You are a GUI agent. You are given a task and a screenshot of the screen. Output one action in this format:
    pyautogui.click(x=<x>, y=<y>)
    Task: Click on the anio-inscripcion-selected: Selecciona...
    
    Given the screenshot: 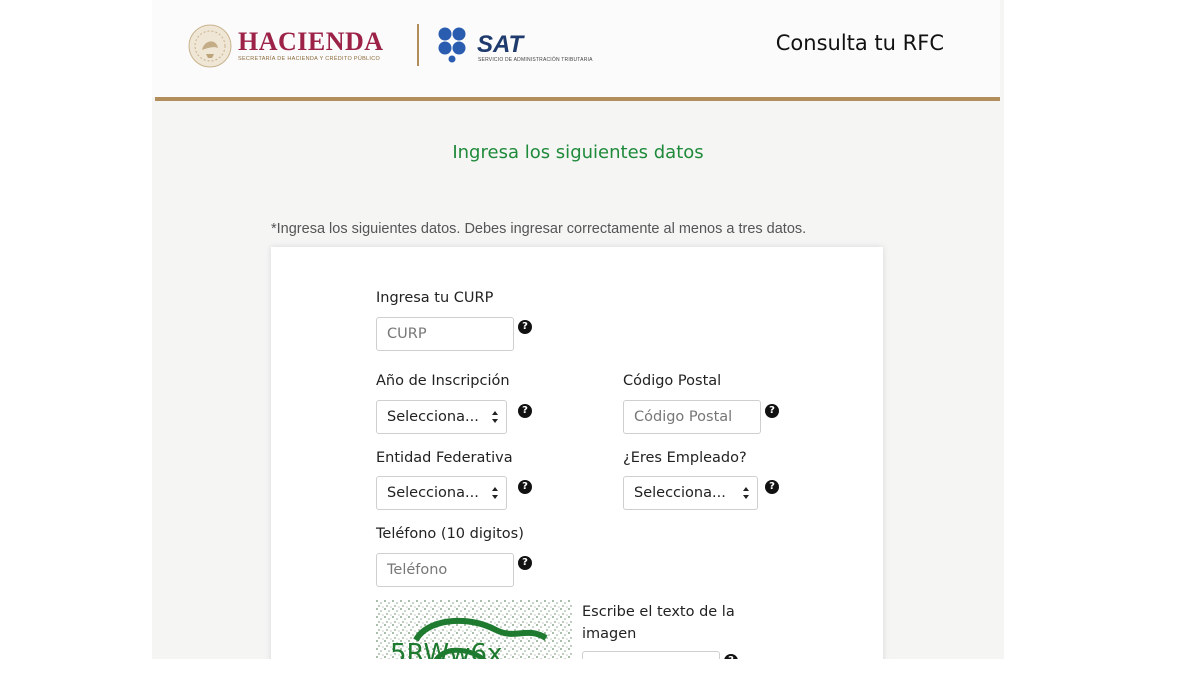 What is the action you would take?
    pyautogui.click(x=433, y=417)
    